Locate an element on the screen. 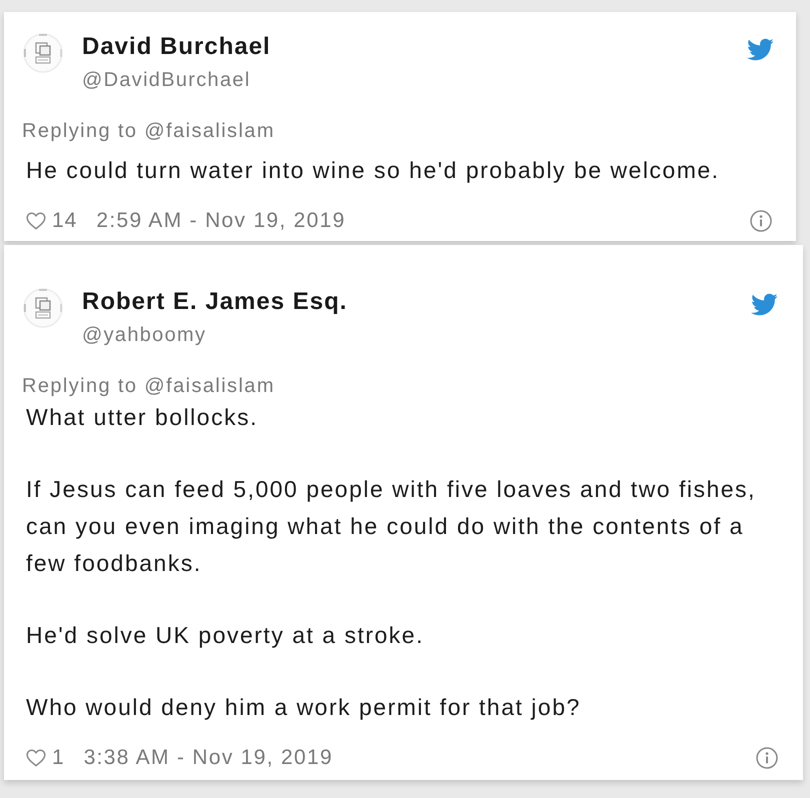 Image resolution: width=810 pixels, height=798 pixels. tweet-text: What utter bollocks. is located at coordinates (142, 417).